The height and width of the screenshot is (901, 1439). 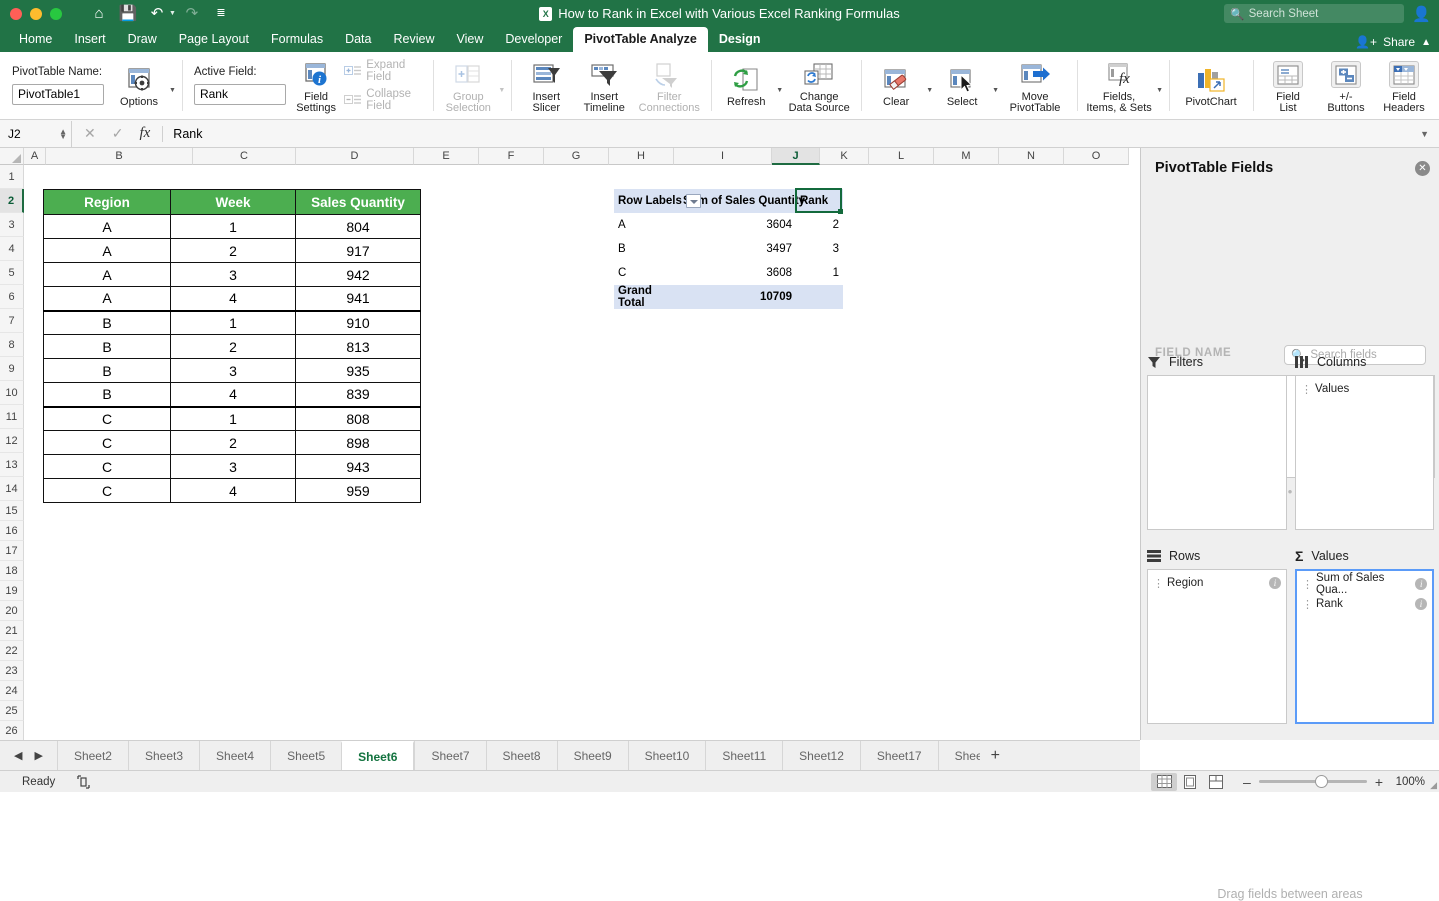 I want to click on table-row: B 4 839, so click(x=232, y=395).